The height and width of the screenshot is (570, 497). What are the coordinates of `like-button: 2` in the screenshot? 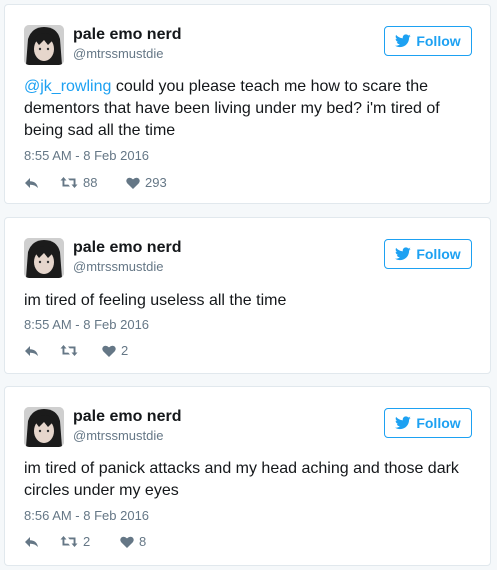 It's located at (115, 350).